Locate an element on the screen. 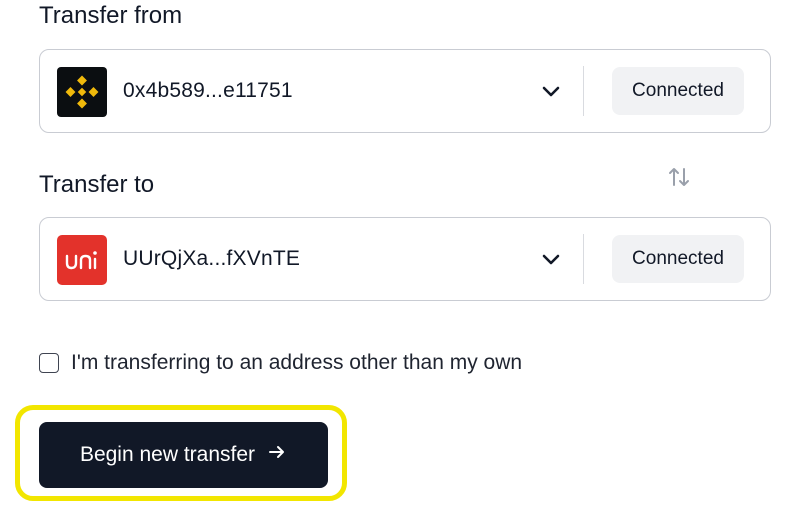 This screenshot has width=791, height=514. transfer-to-label: Transfer to is located at coordinates (97, 184).